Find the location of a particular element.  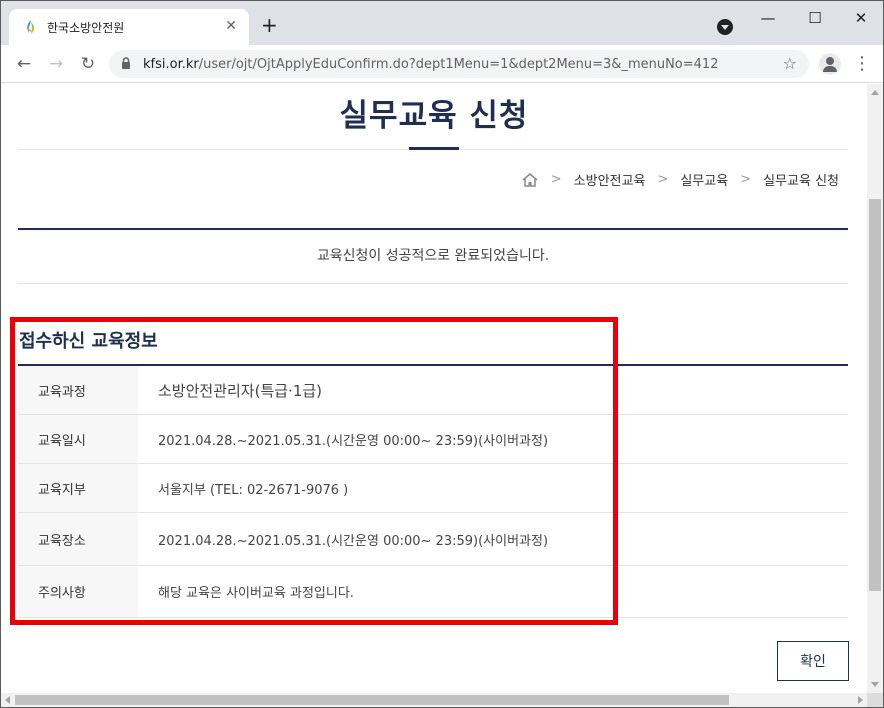

maximize-button: ☐ is located at coordinates (815, 18).